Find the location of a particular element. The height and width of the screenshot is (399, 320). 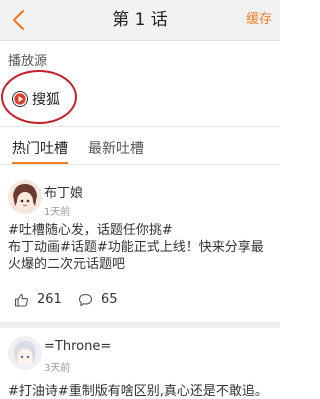

post-time: 1天前 is located at coordinates (57, 212).